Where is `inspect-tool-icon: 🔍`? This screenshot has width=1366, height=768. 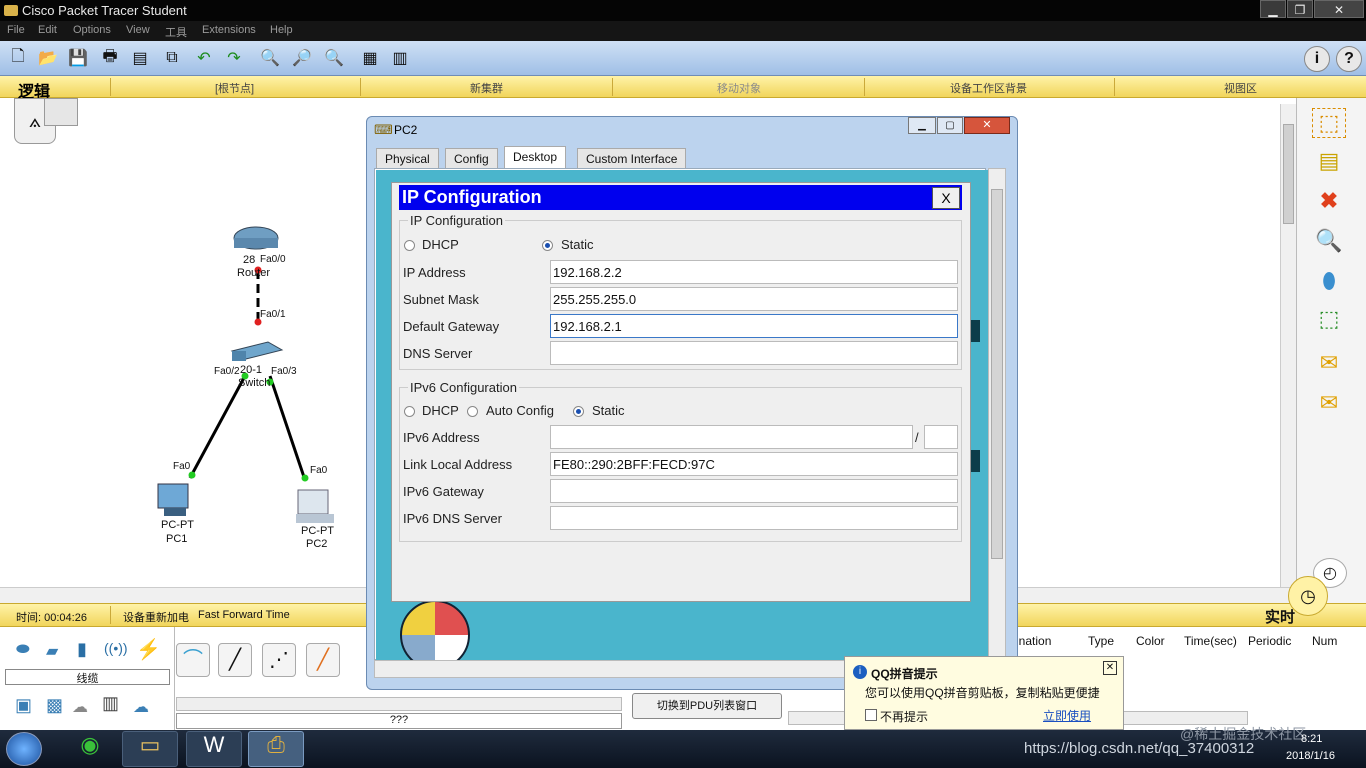
inspect-tool-icon: 🔍 is located at coordinates (1329, 241).